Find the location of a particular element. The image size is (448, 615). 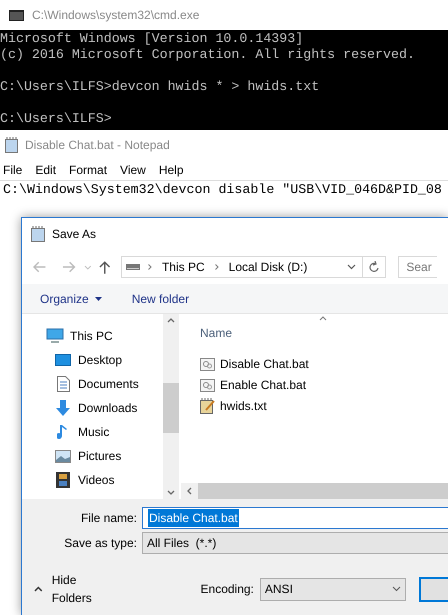

console-line: C:\Users\ILFS> is located at coordinates (56, 119).